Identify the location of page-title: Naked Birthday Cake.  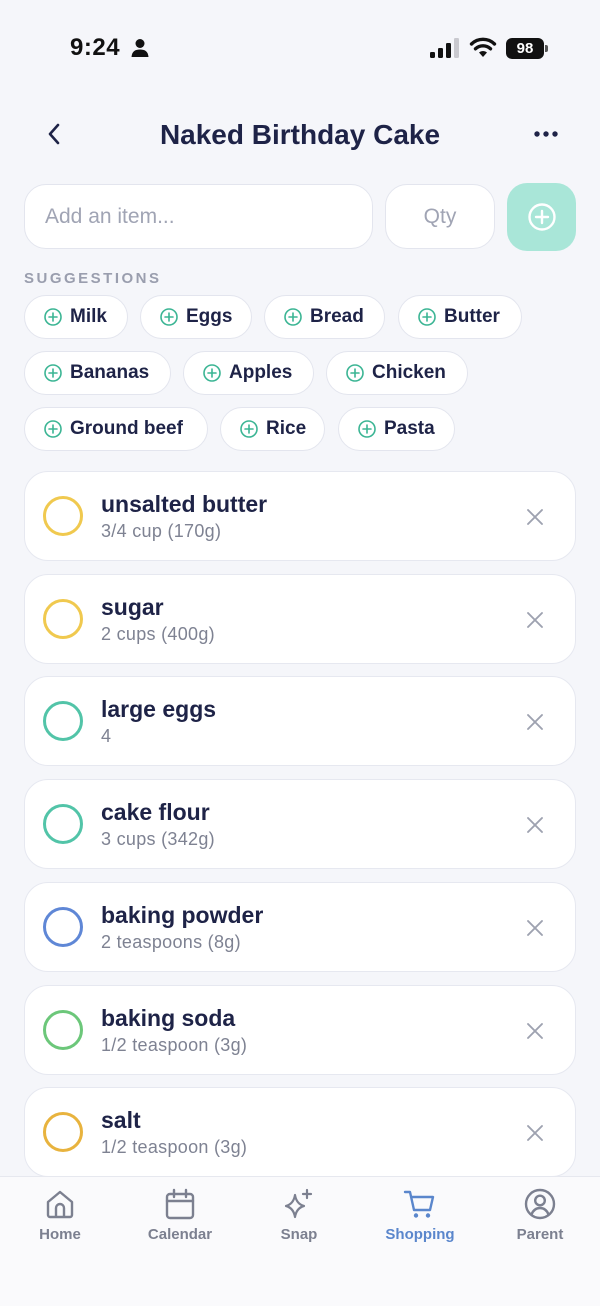
(300, 134).